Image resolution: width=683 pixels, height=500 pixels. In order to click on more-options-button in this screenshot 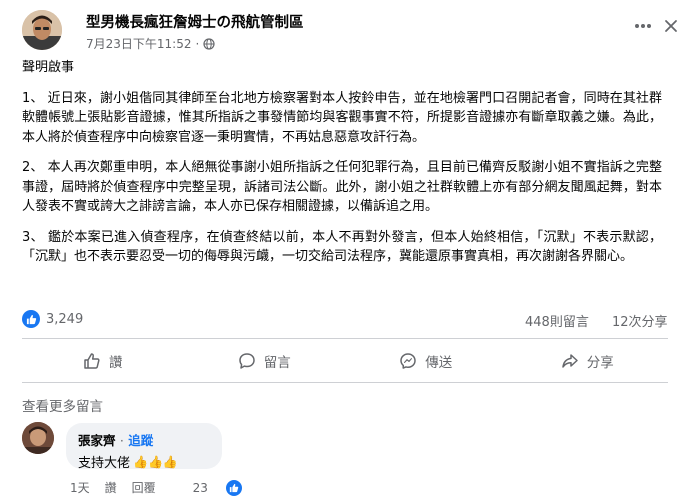, I will do `click(643, 26)`.